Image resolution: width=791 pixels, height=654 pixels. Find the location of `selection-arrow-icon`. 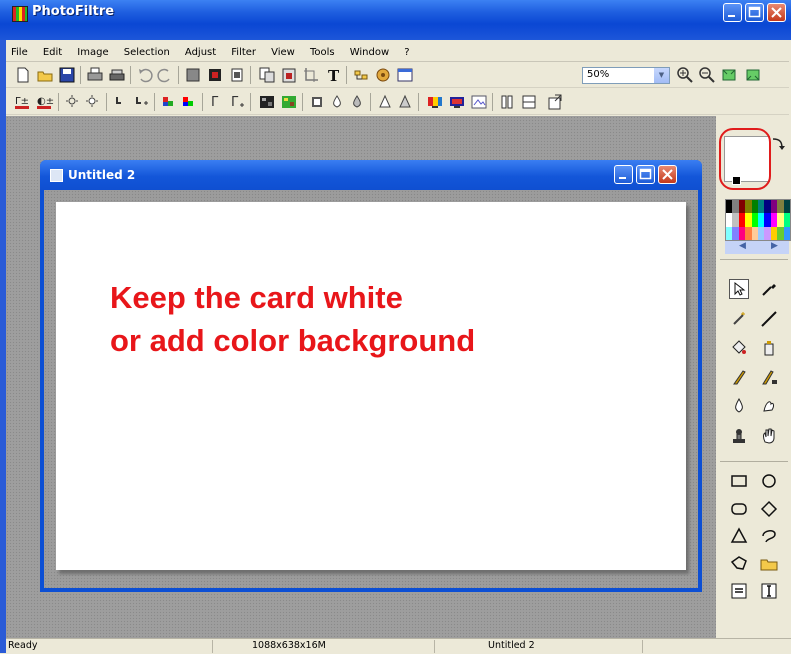

selection-arrow-icon is located at coordinates (739, 289).